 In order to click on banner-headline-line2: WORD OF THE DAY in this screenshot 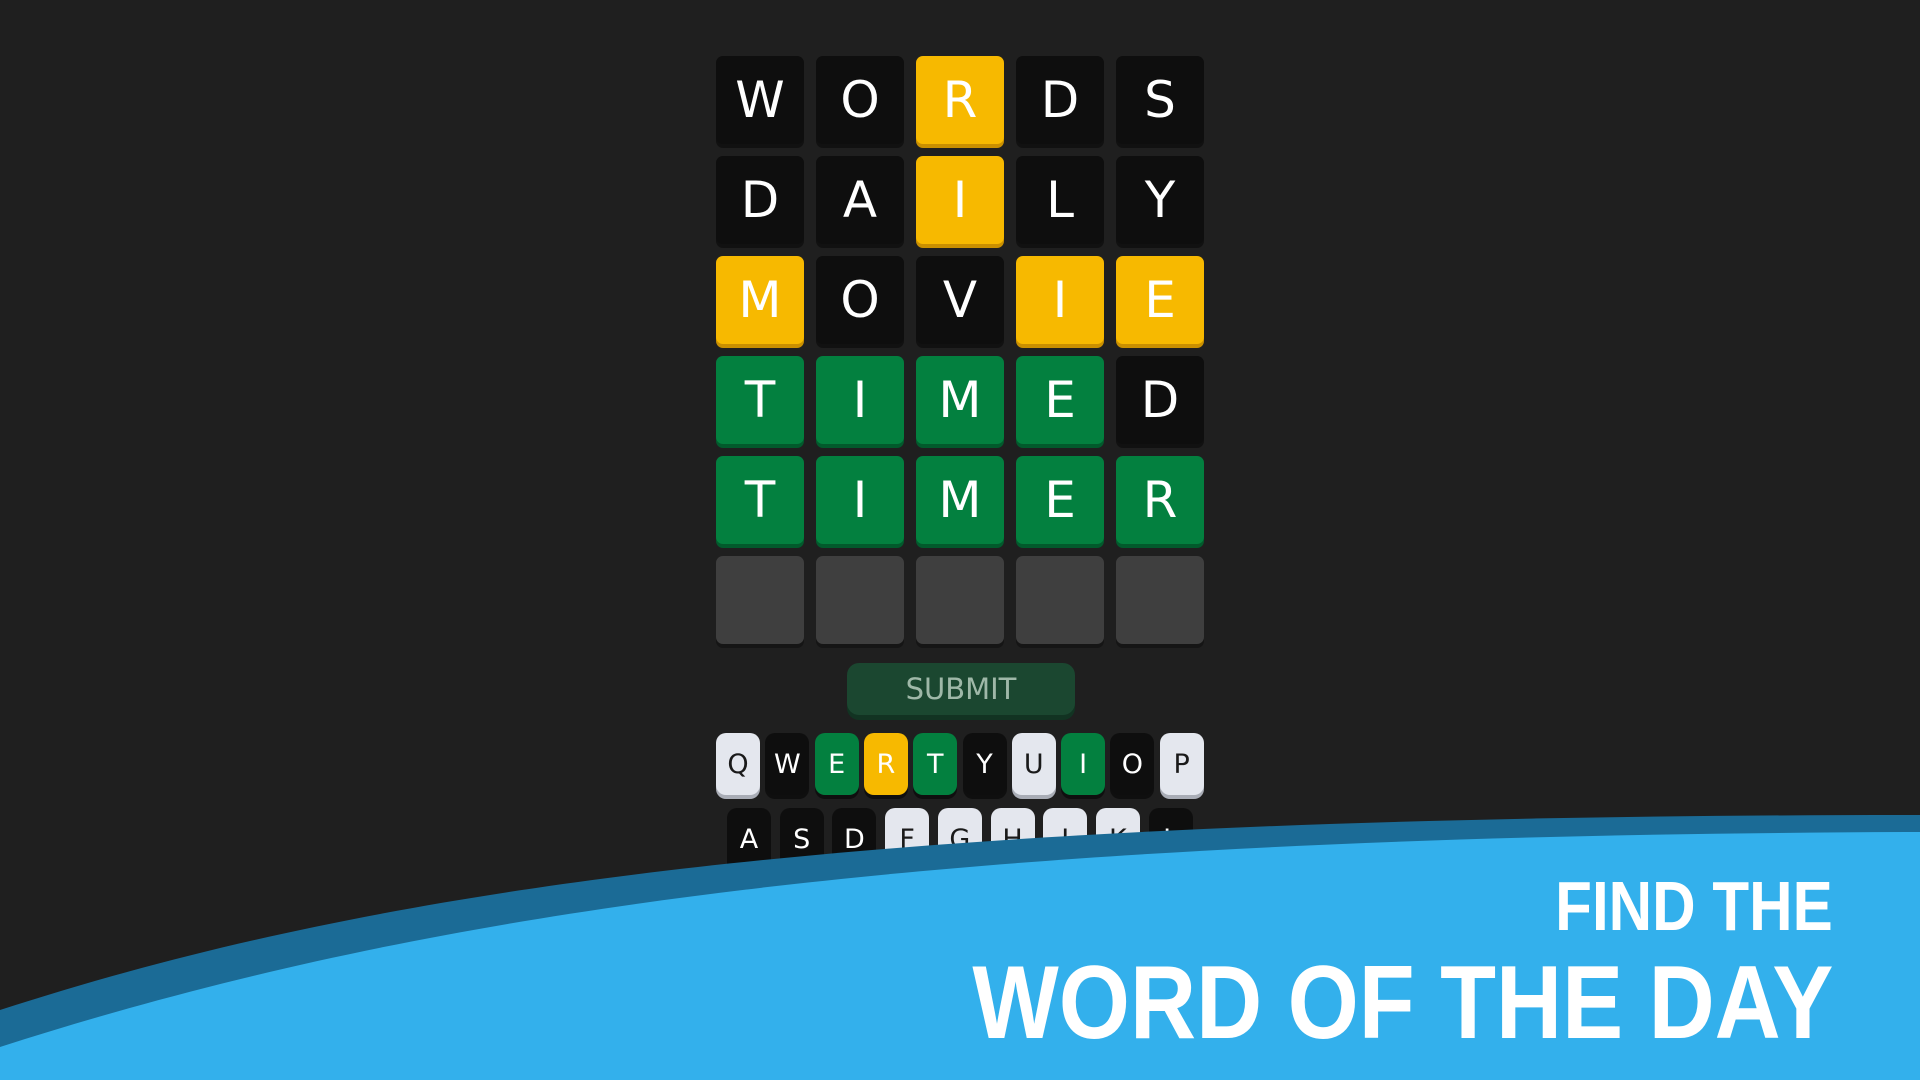, I will do `click(1402, 1003)`.